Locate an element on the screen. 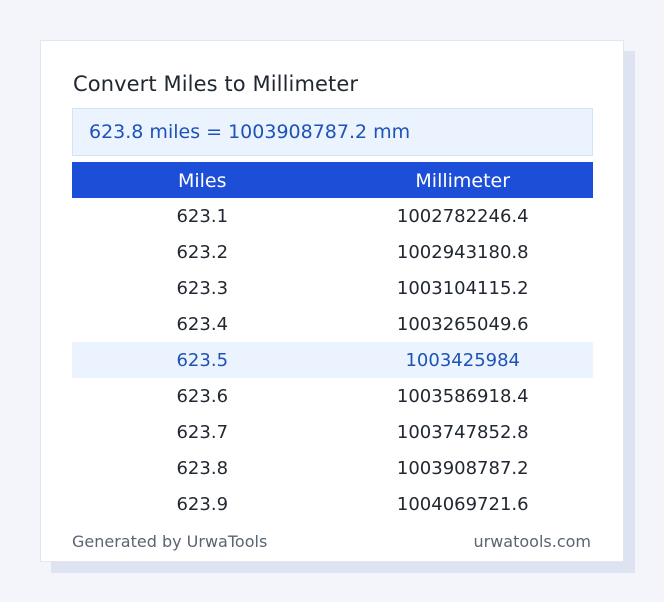 The image size is (664, 602). cell-miles: 623.6 is located at coordinates (202, 396).